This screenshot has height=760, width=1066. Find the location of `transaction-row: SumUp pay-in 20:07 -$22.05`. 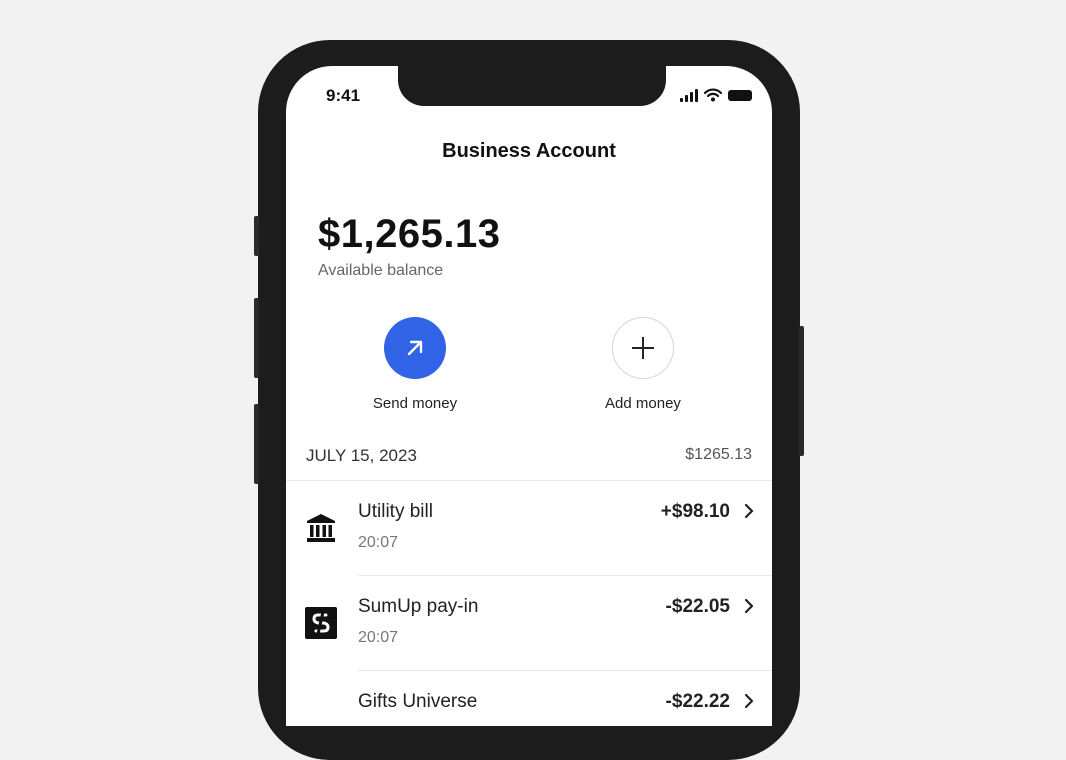

transaction-row: SumUp pay-in 20:07 -$22.05 is located at coordinates (529, 623).